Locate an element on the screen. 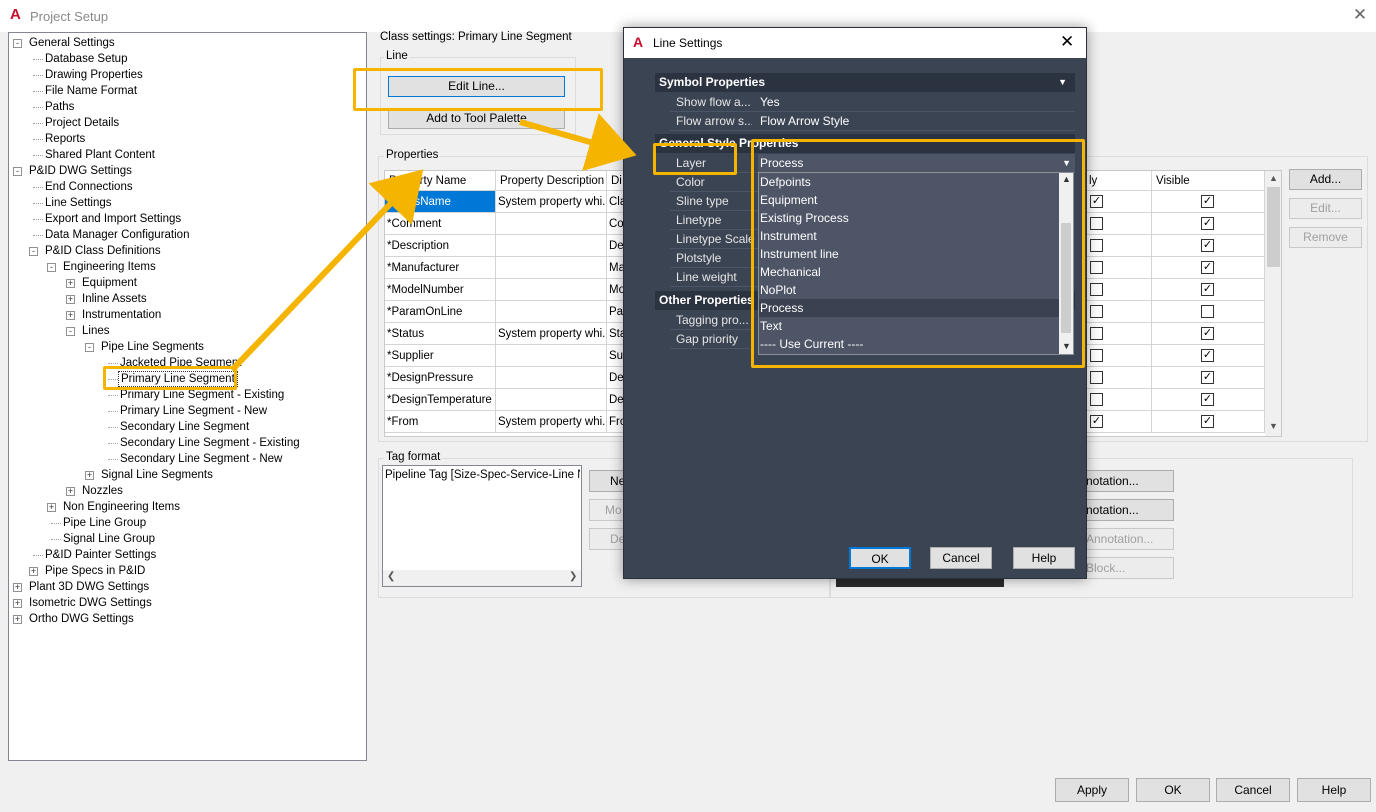  annotation-arrows is located at coordinates (433, 243).